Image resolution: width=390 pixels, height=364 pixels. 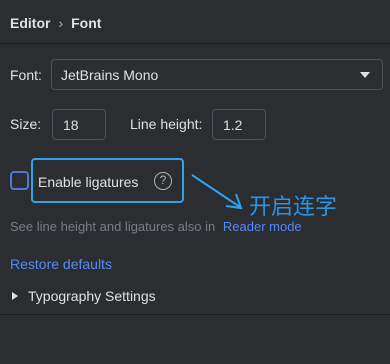 I want to click on breadcrumb-editor: Editor, so click(x=30, y=23).